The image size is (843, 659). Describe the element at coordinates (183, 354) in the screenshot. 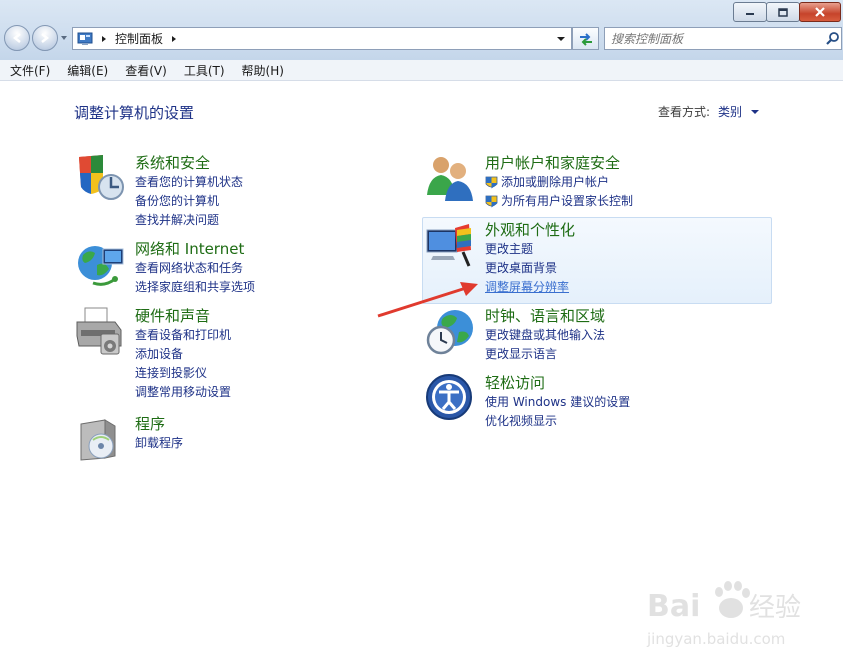

I see `link-add-device: 添加设备` at that location.